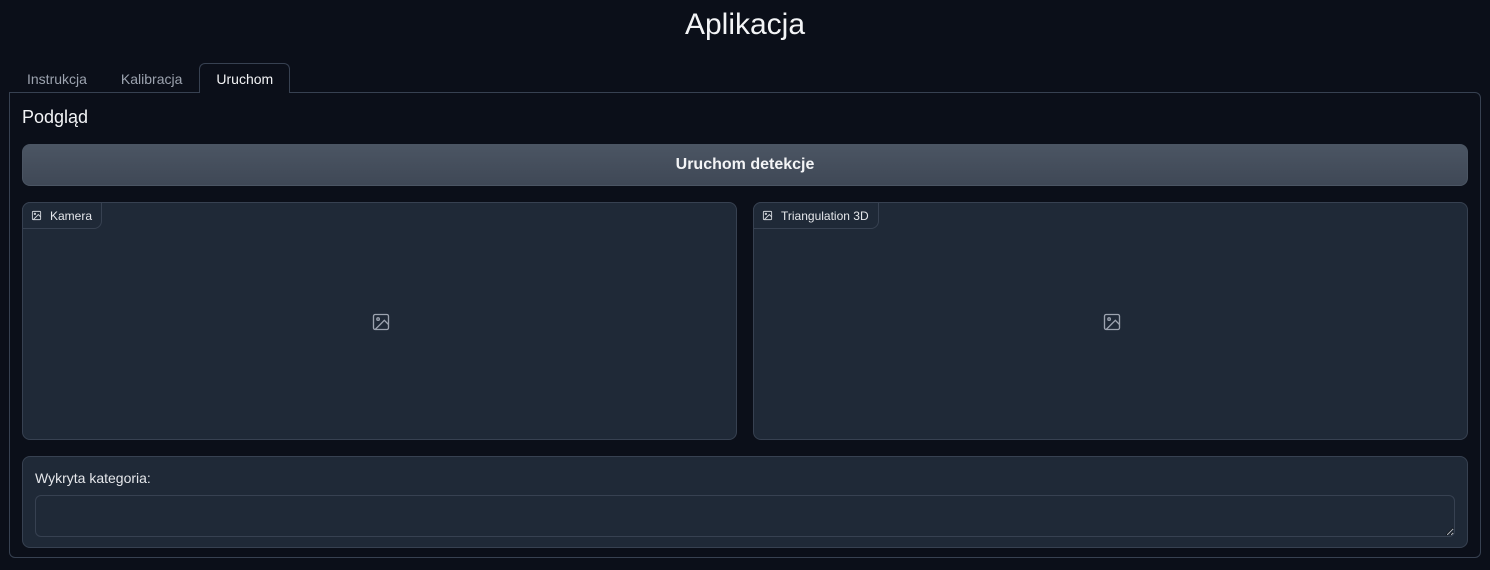  Describe the element at coordinates (245, 78) in the screenshot. I see `tab-uruchom: Uruchom` at that location.